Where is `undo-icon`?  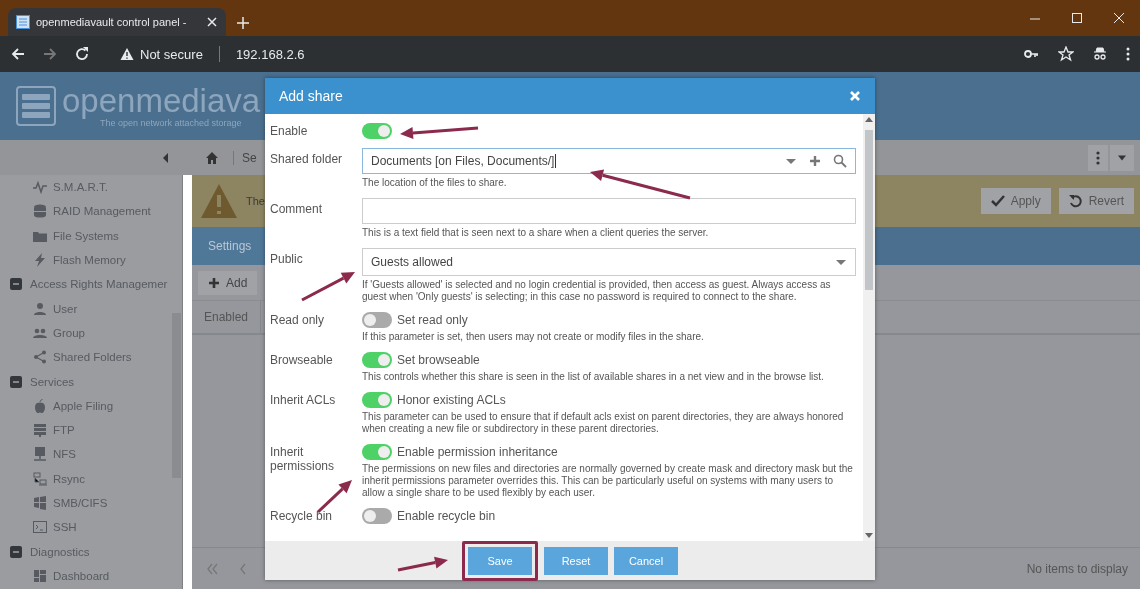 undo-icon is located at coordinates (1075, 201).